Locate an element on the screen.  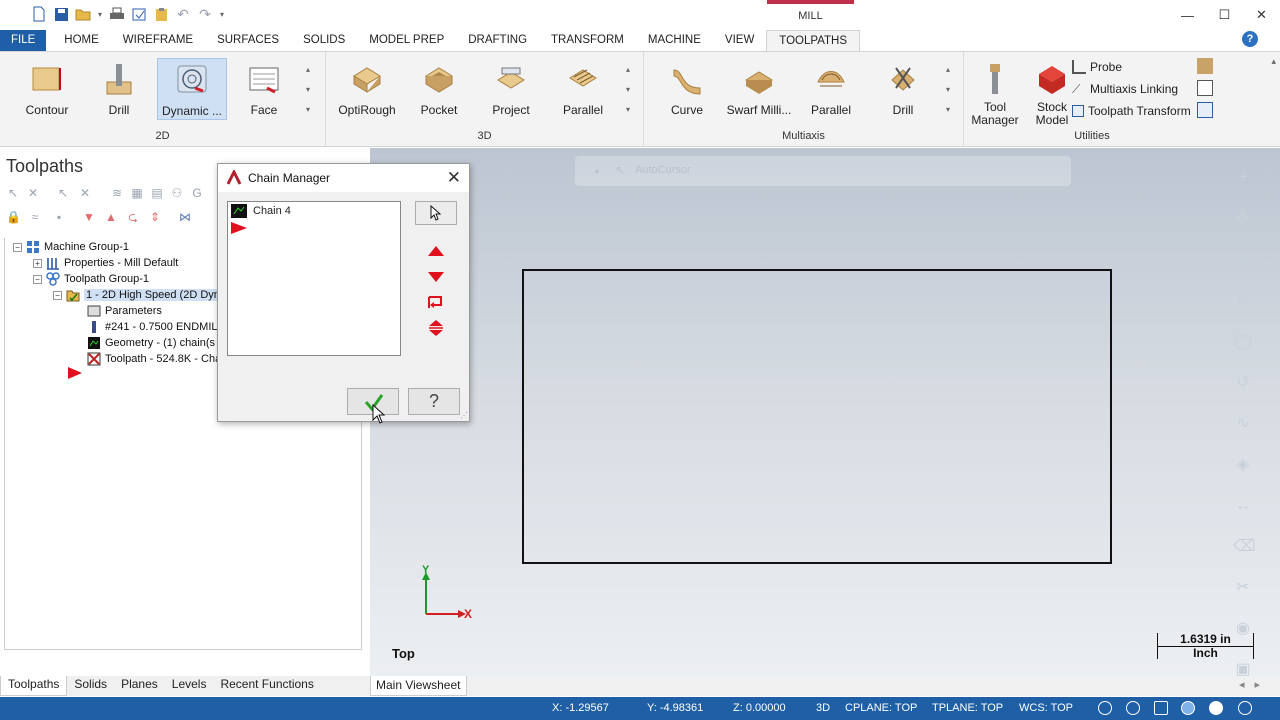
cube-icon: ◈ is located at coordinates (1243, 465).